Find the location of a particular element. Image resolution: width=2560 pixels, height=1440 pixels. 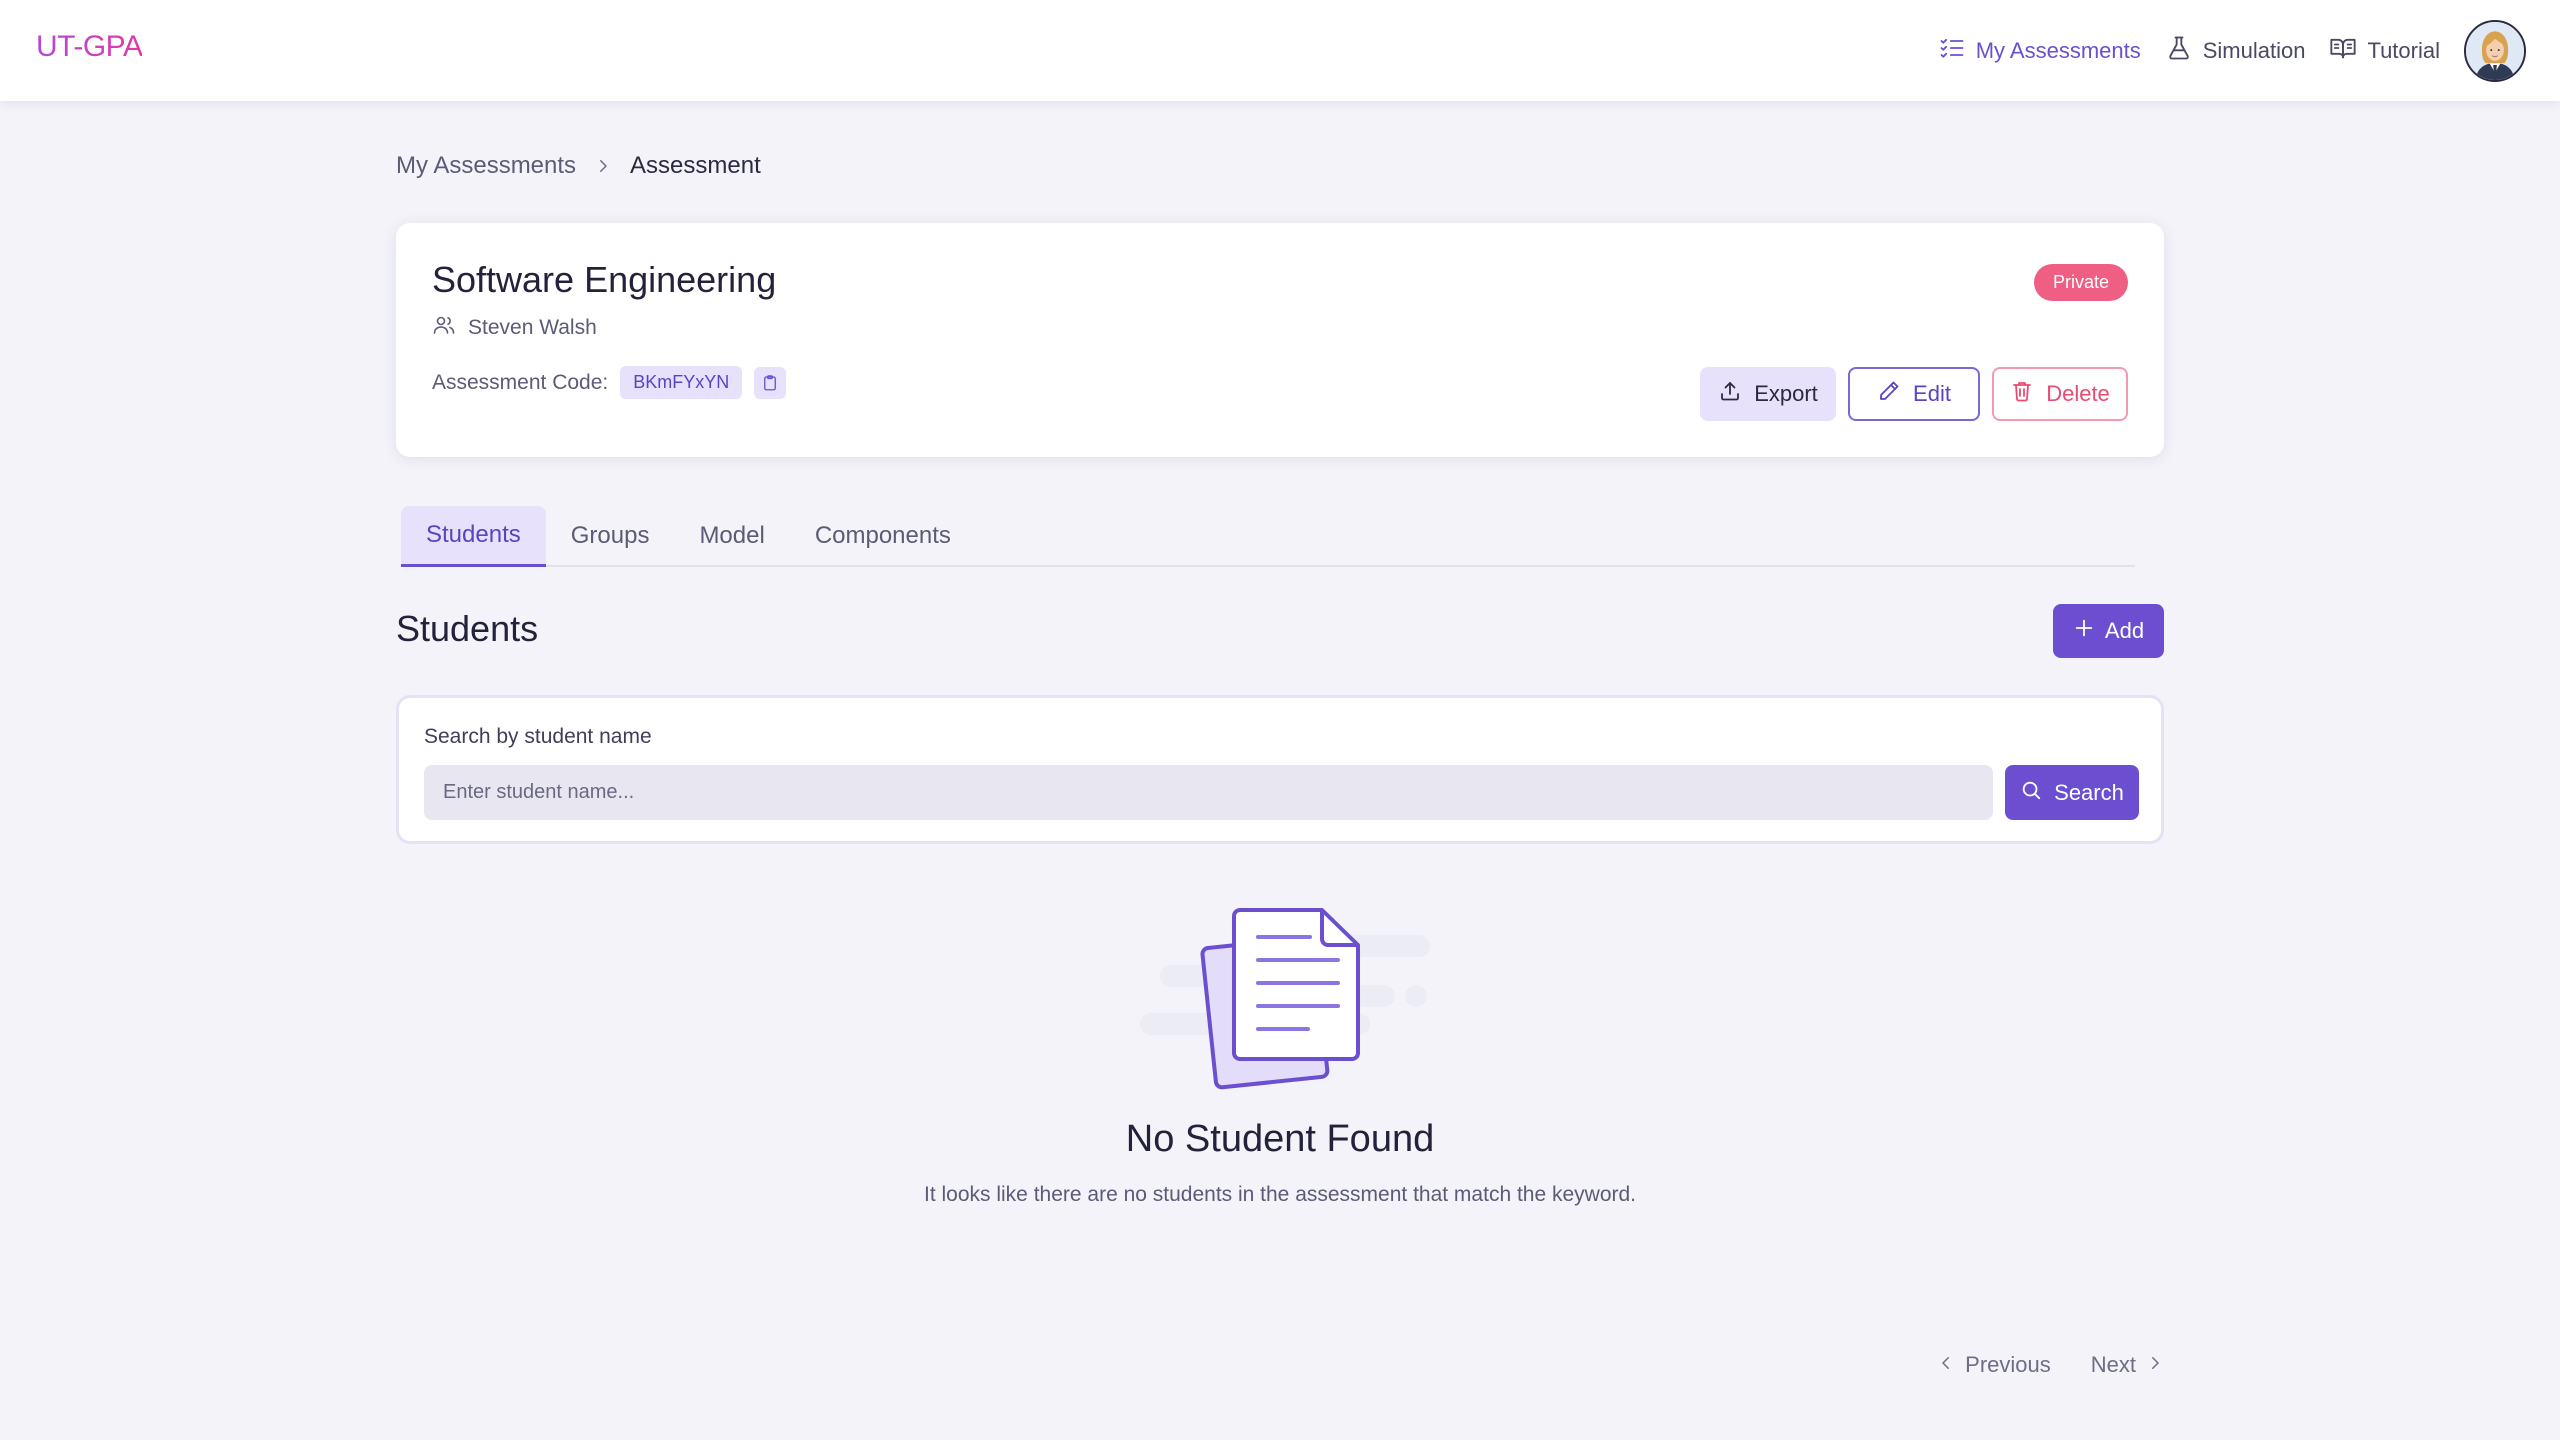

upload-icon is located at coordinates (1730, 394).